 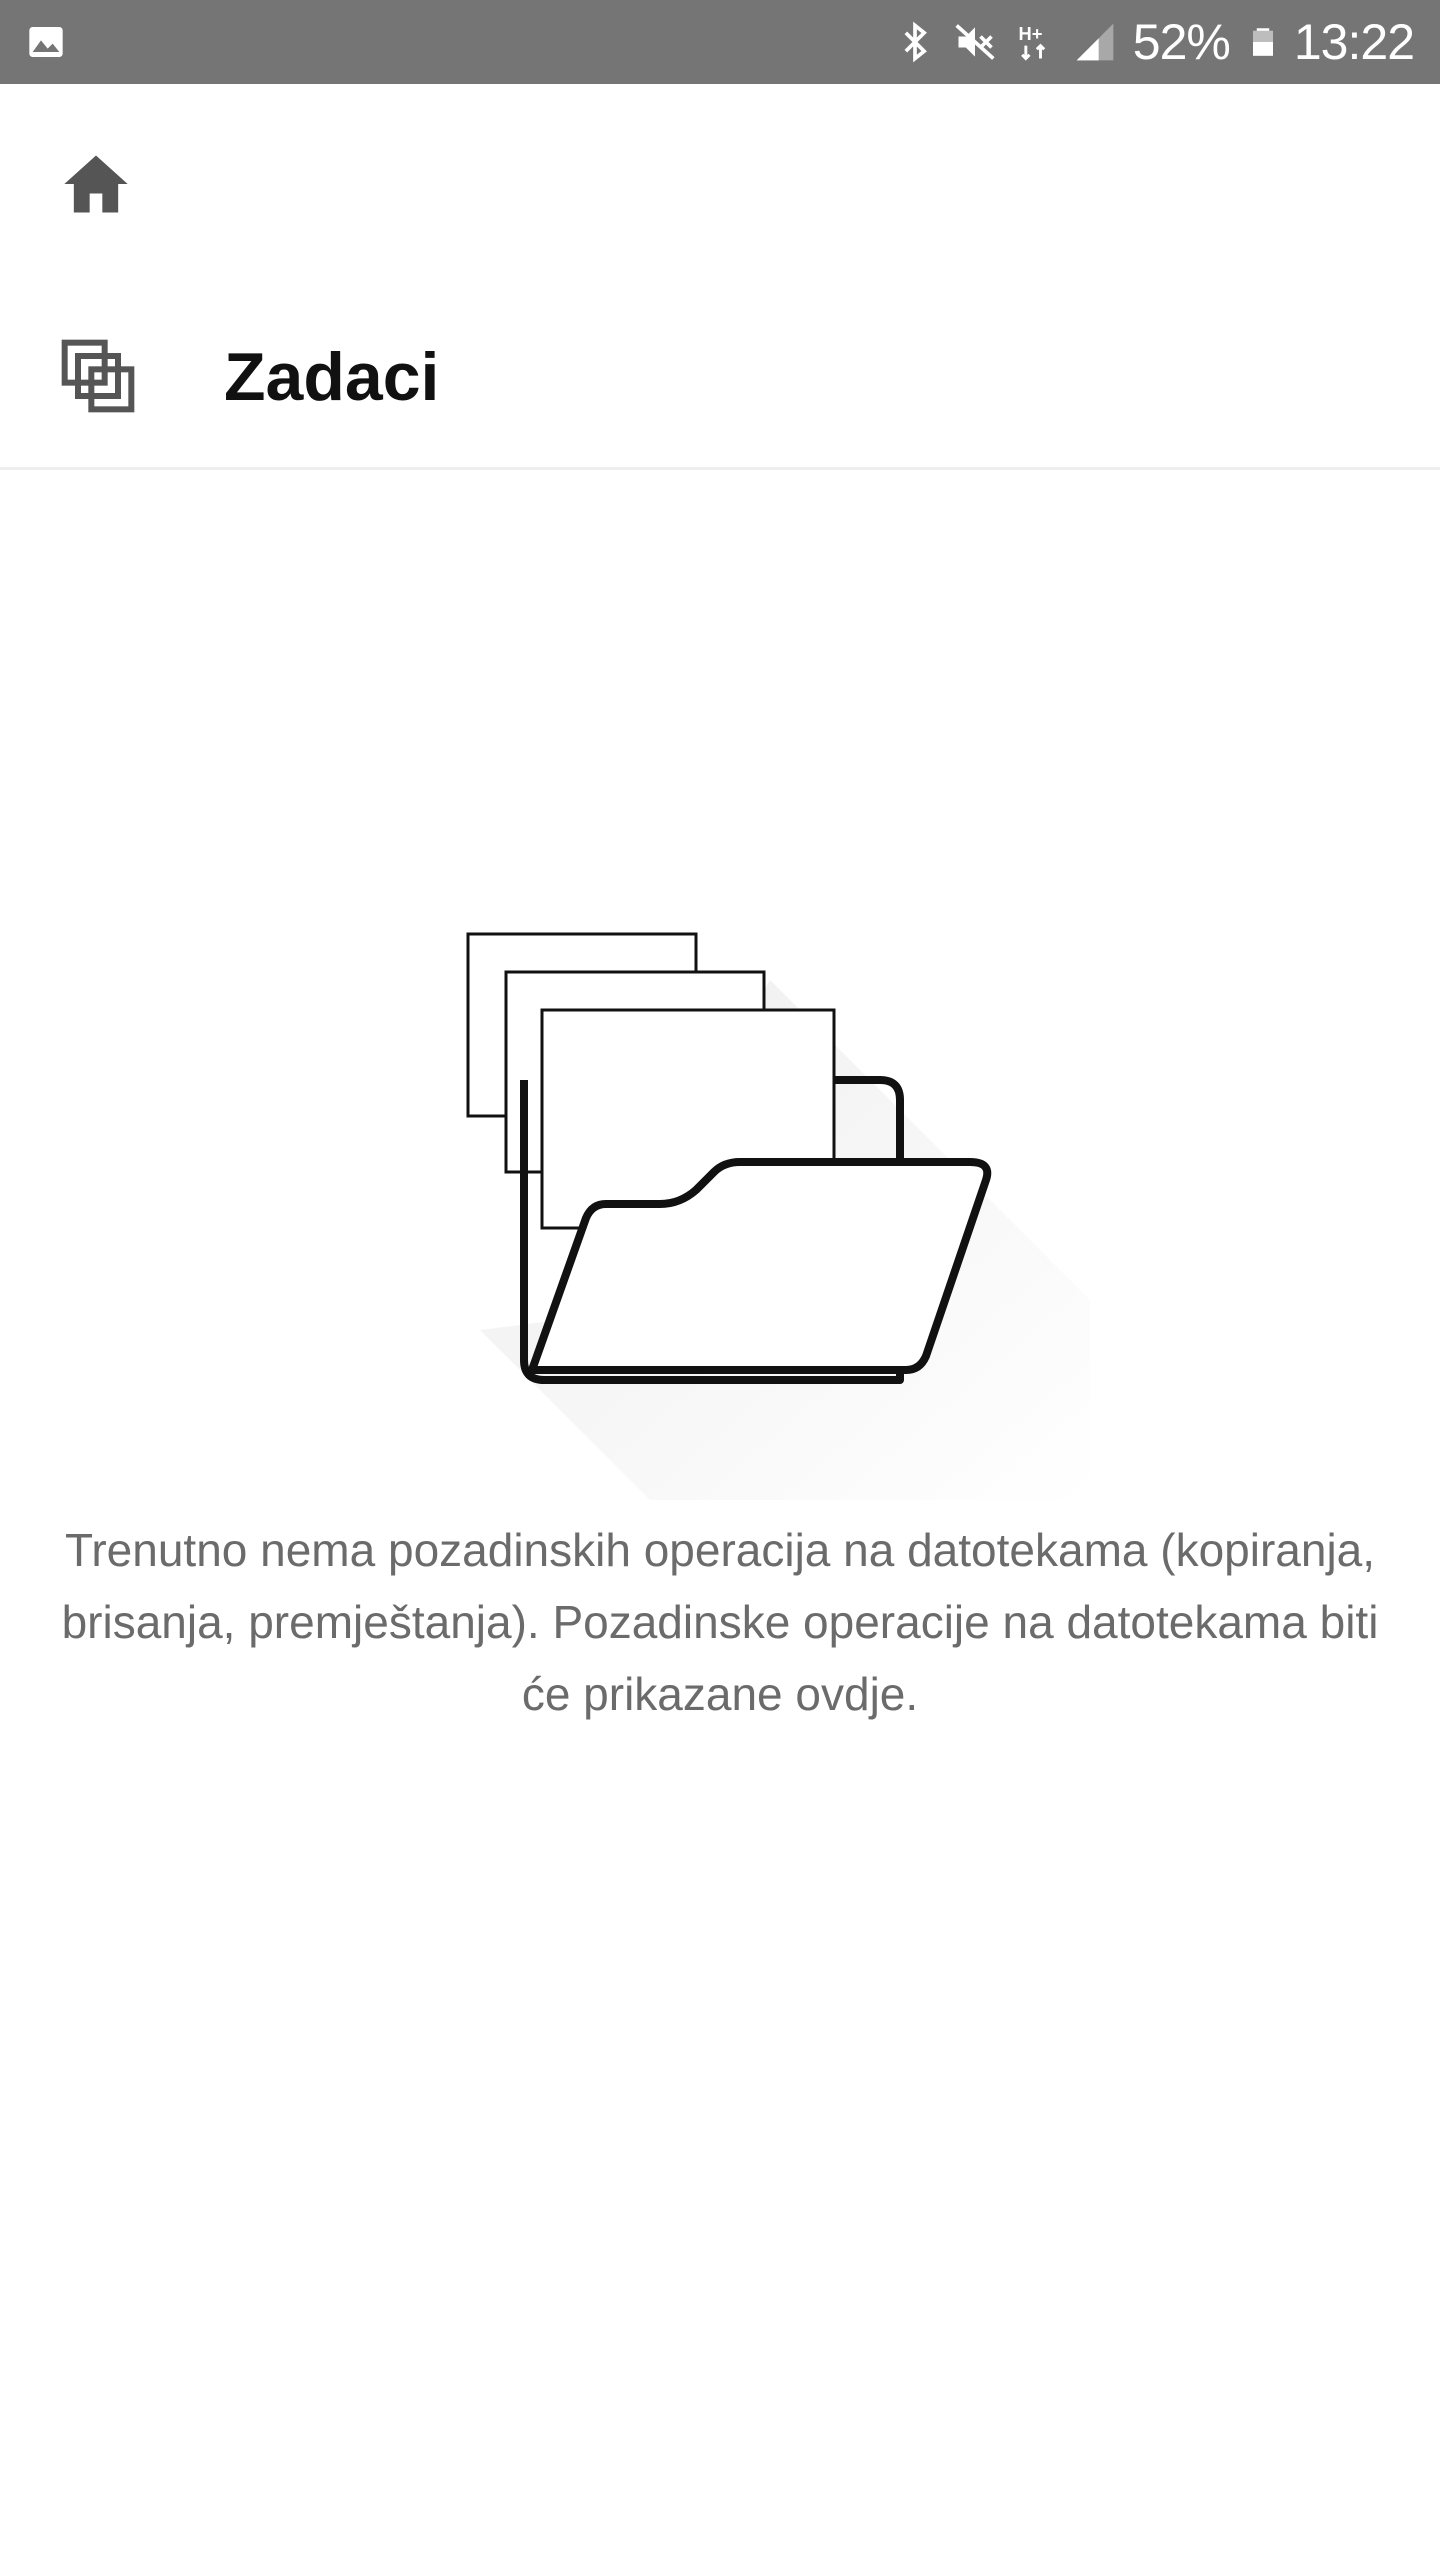 What do you see at coordinates (720, 42) in the screenshot?
I see `status-bar: H+ 52% 13:22` at bounding box center [720, 42].